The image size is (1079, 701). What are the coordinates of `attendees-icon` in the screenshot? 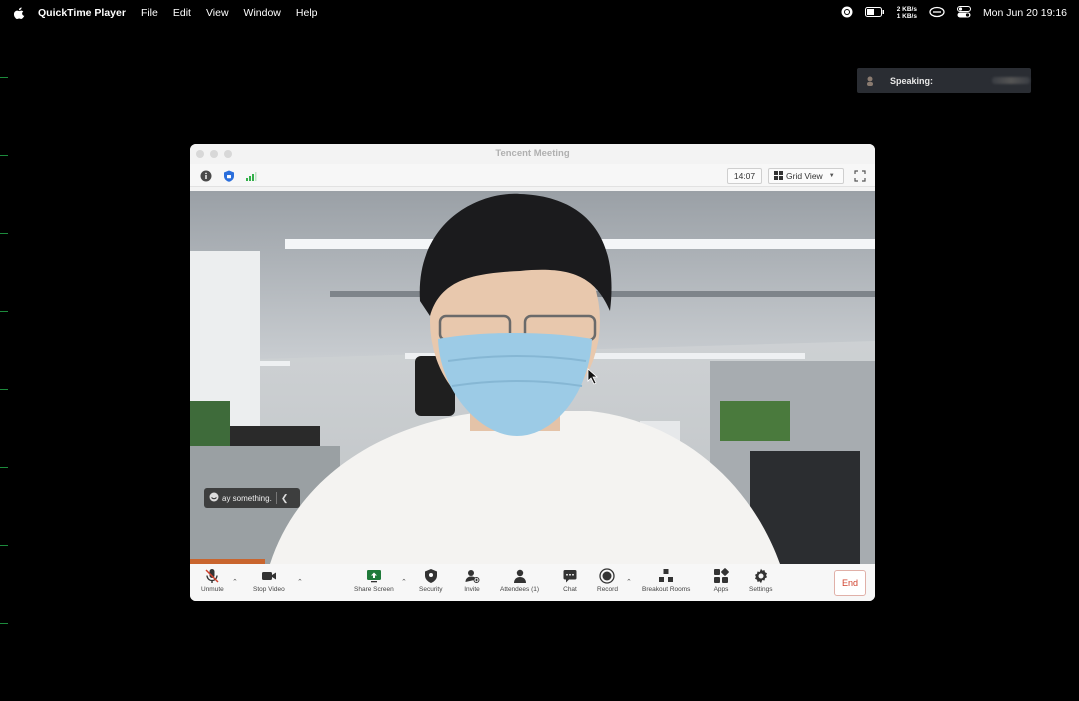 It's located at (519, 576).